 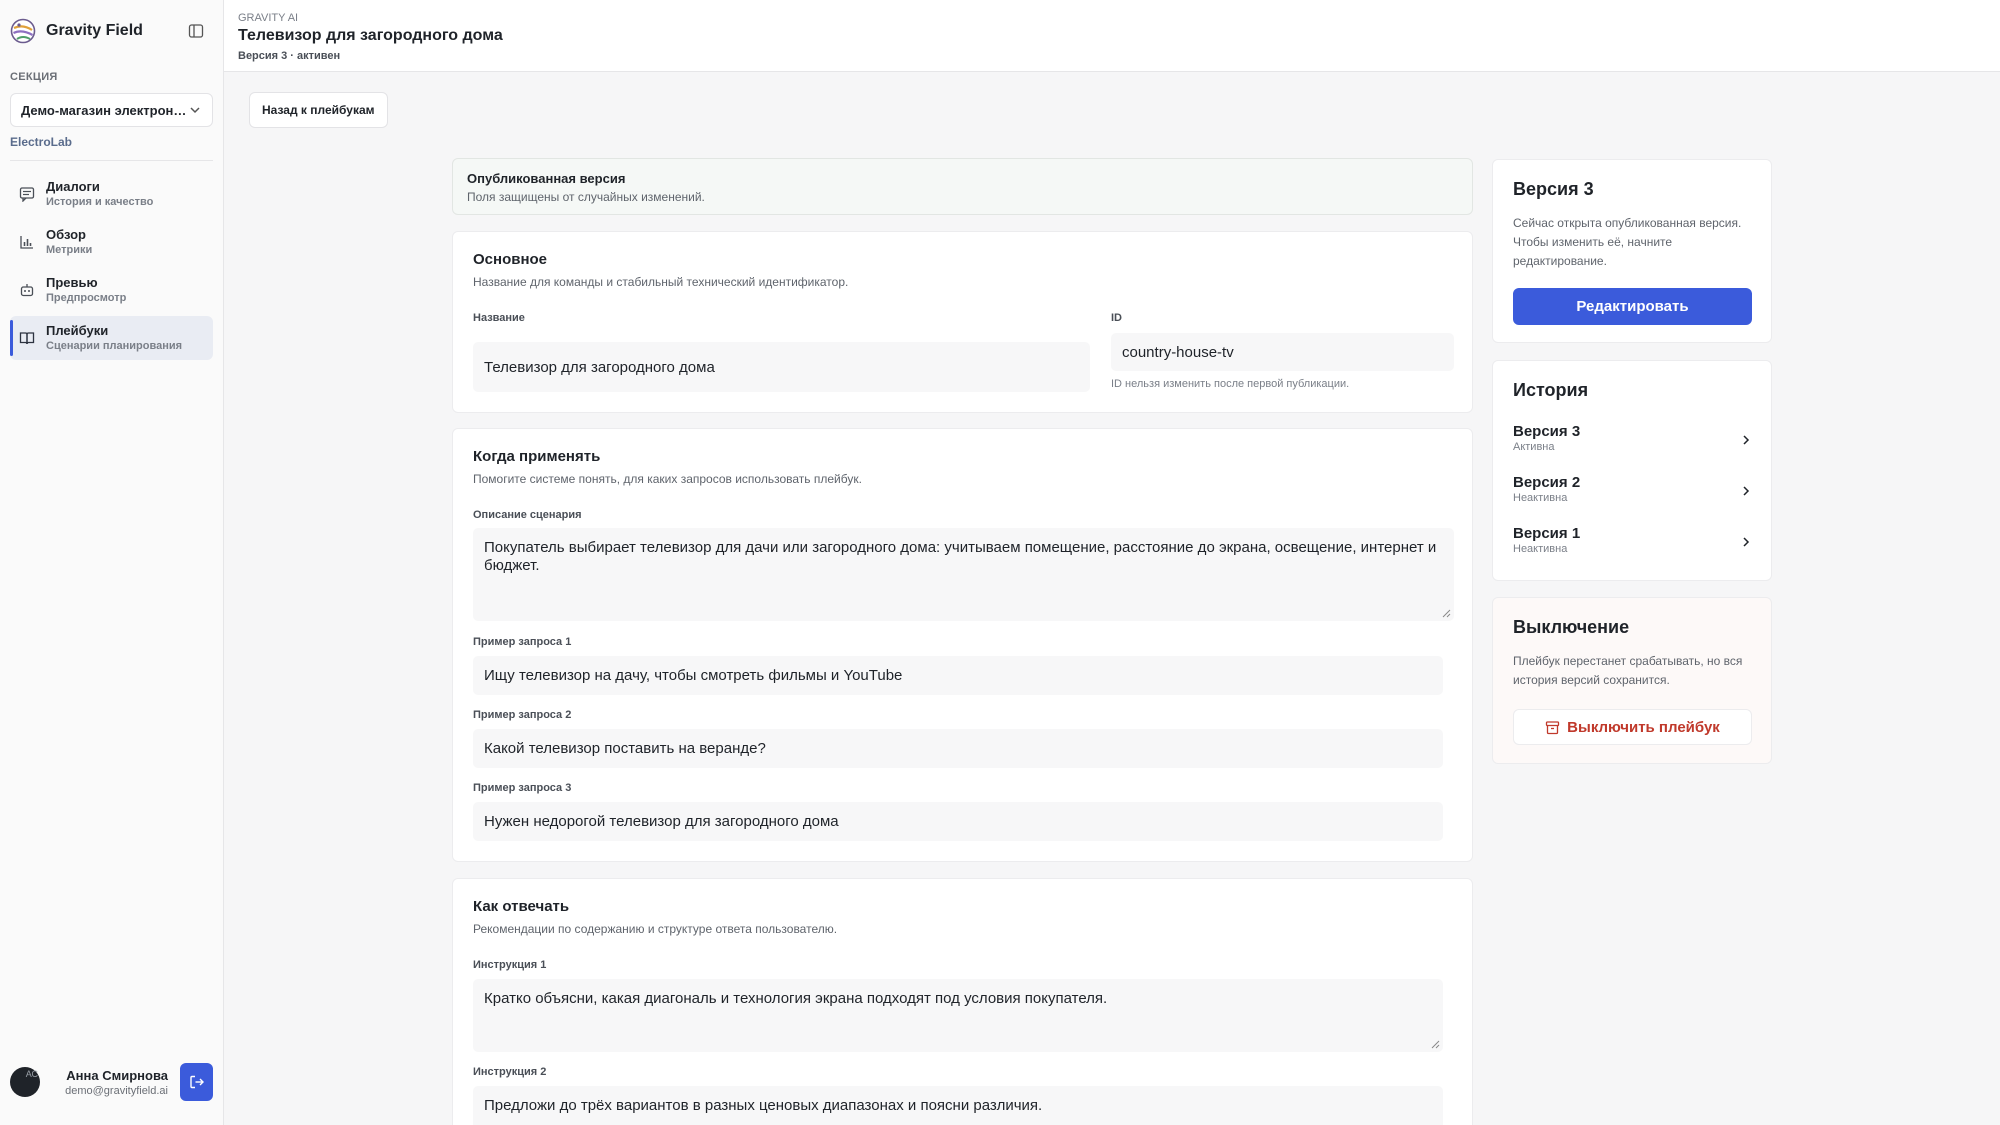 I want to click on bar-chart-icon, so click(x=27, y=242).